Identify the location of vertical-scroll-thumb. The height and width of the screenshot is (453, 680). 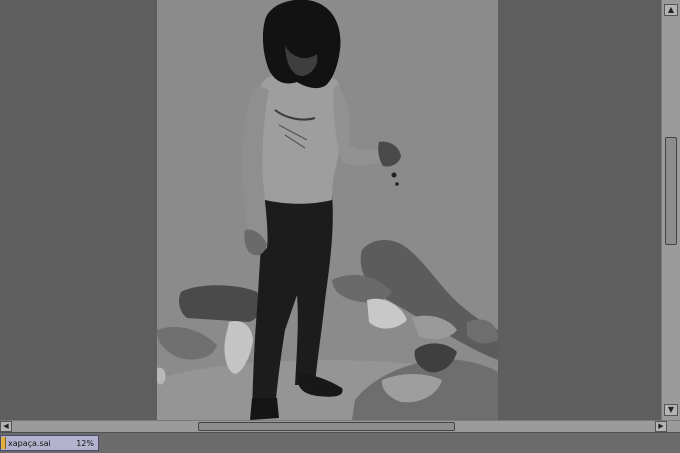
(671, 191).